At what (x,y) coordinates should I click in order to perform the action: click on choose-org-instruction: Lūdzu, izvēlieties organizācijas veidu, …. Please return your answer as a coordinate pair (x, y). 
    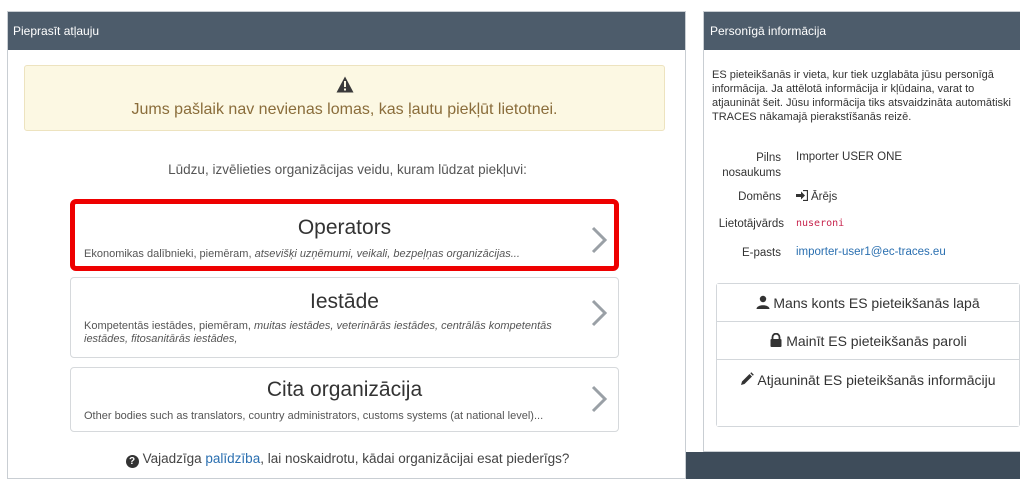
    Looking at the image, I should click on (347, 169).